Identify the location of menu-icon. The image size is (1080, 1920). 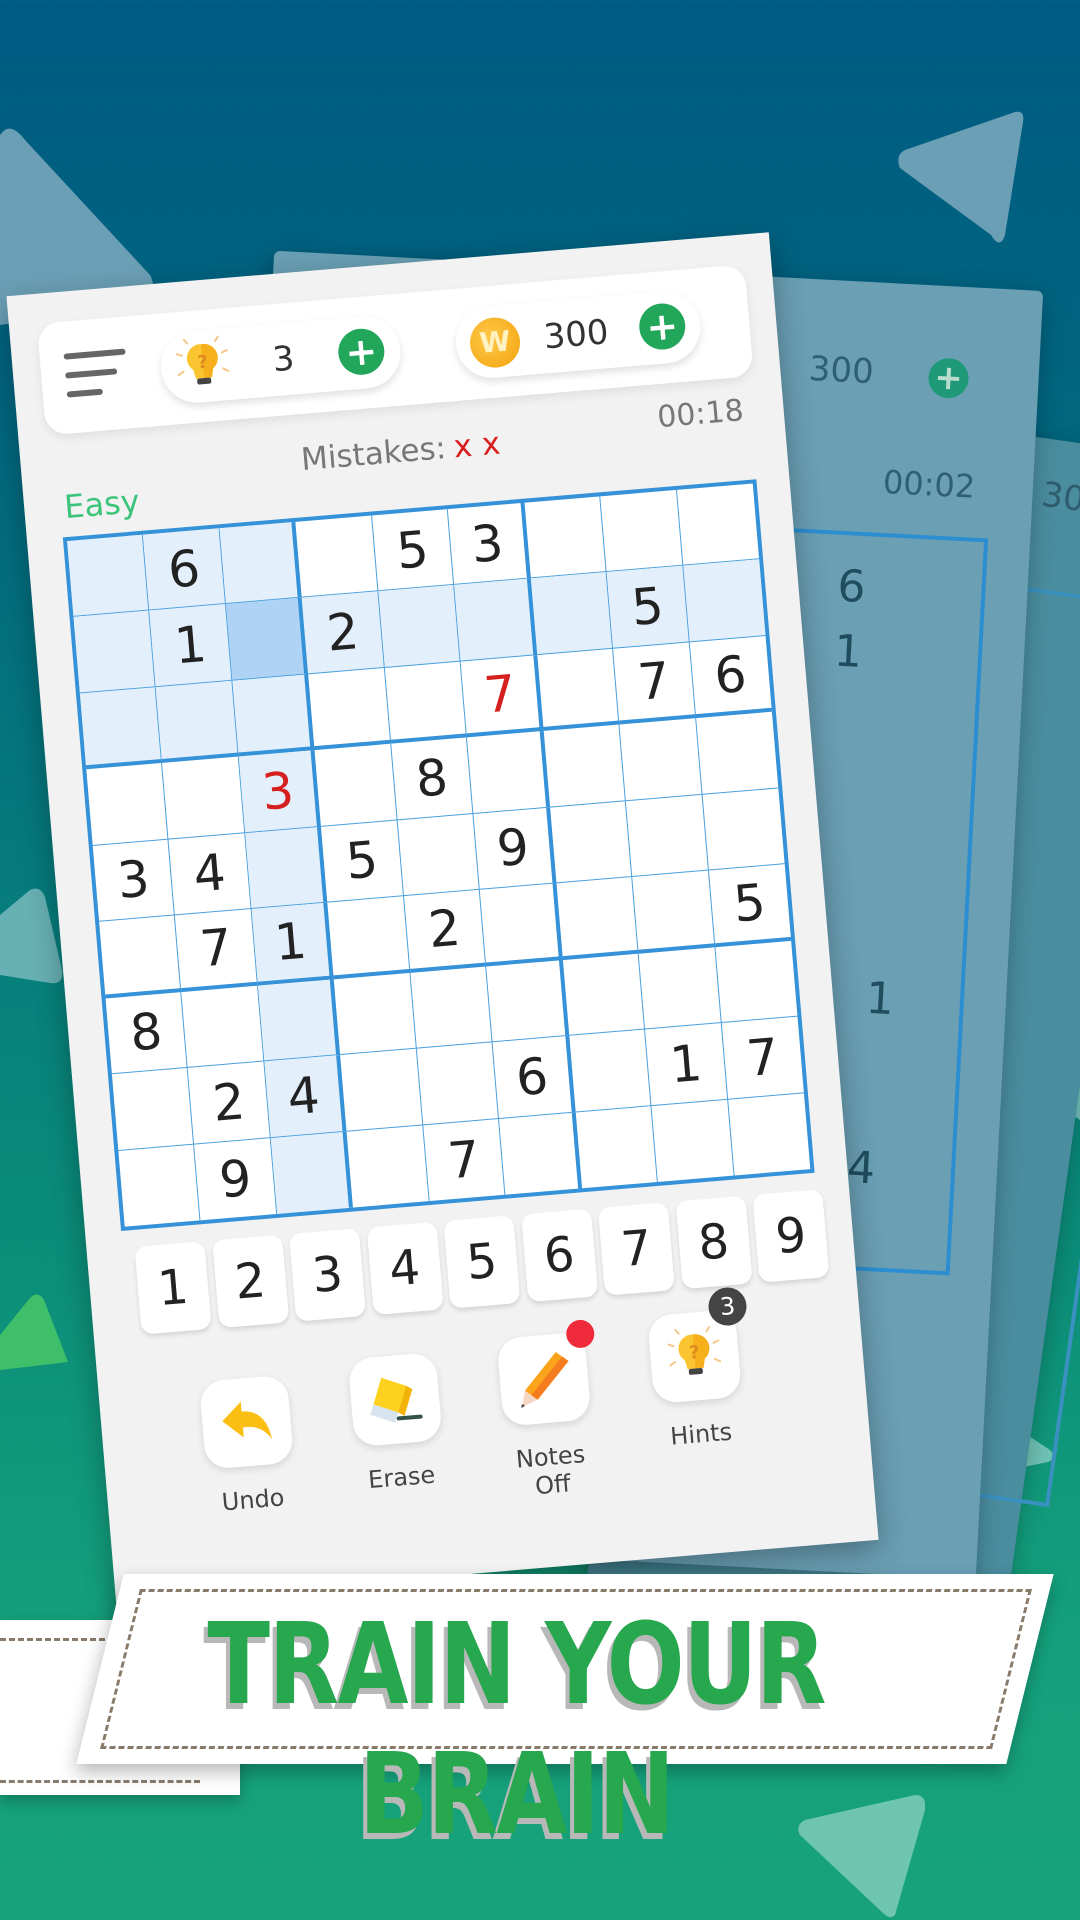
(97, 376).